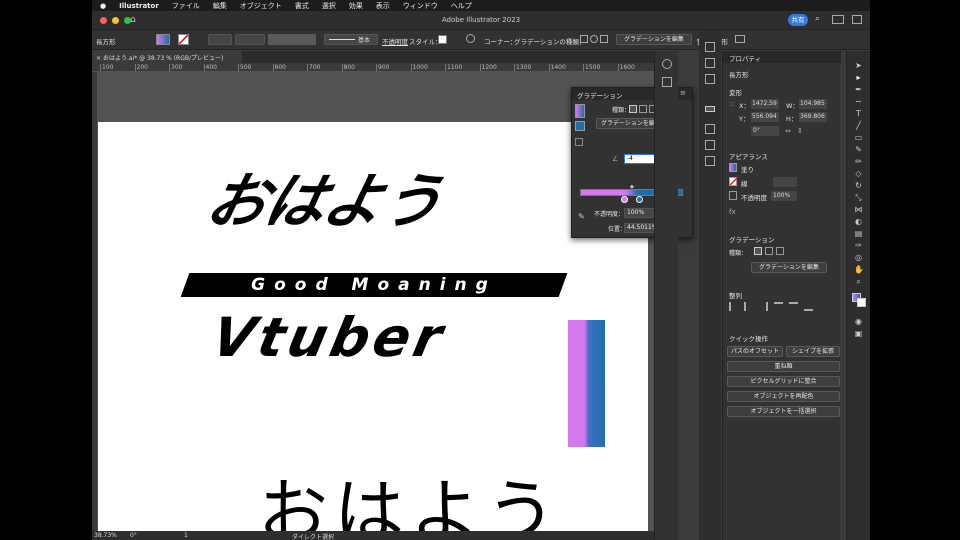 The width and height of the screenshot is (960, 540). I want to click on curvature-tool-icon: ∼, so click(858, 101).